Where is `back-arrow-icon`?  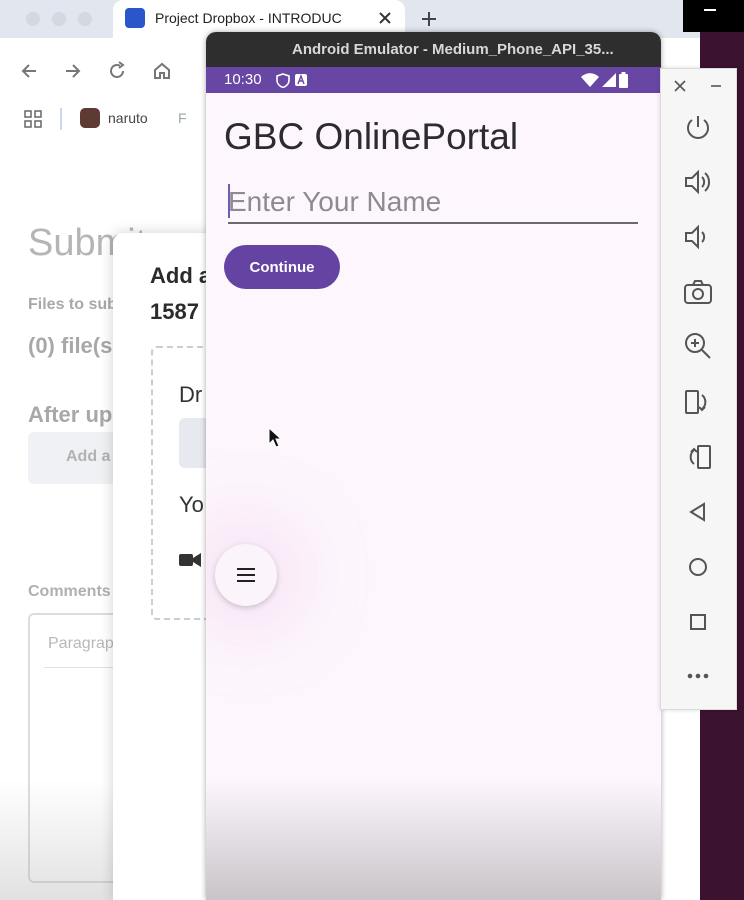
back-arrow-icon is located at coordinates (29, 71).